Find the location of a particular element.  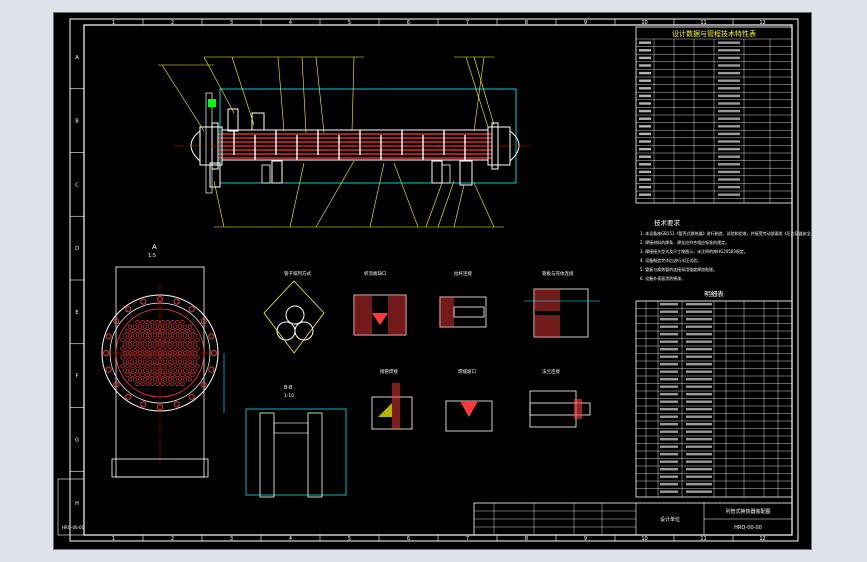

drawing-number: HRQ-00-00 is located at coordinates (748, 528).